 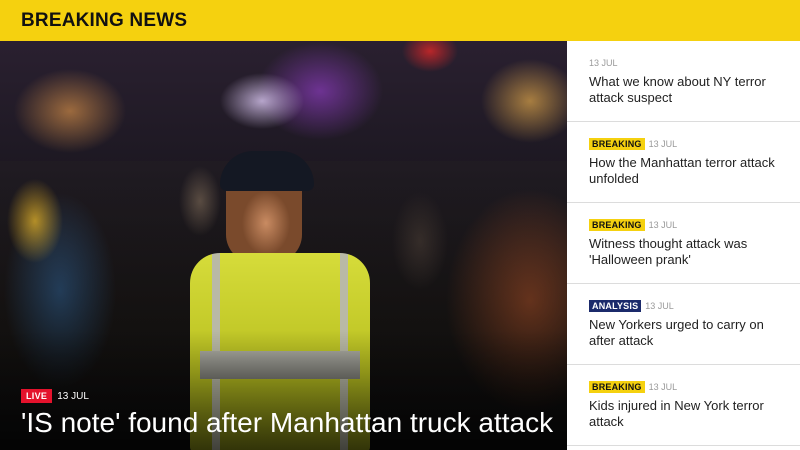 What do you see at coordinates (688, 305) in the screenshot?
I see `story-meta: ANALYSIS 13 JUL` at bounding box center [688, 305].